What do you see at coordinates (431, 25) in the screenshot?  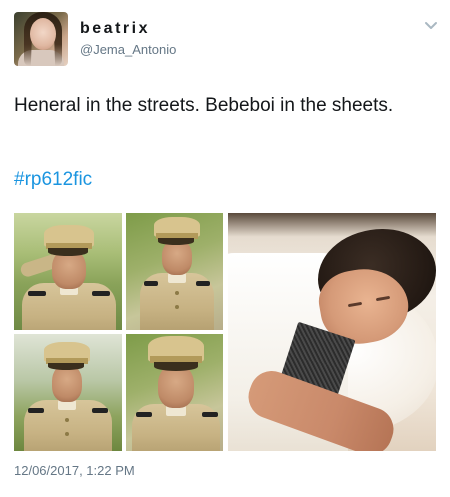 I see `chevron-down-icon` at bounding box center [431, 25].